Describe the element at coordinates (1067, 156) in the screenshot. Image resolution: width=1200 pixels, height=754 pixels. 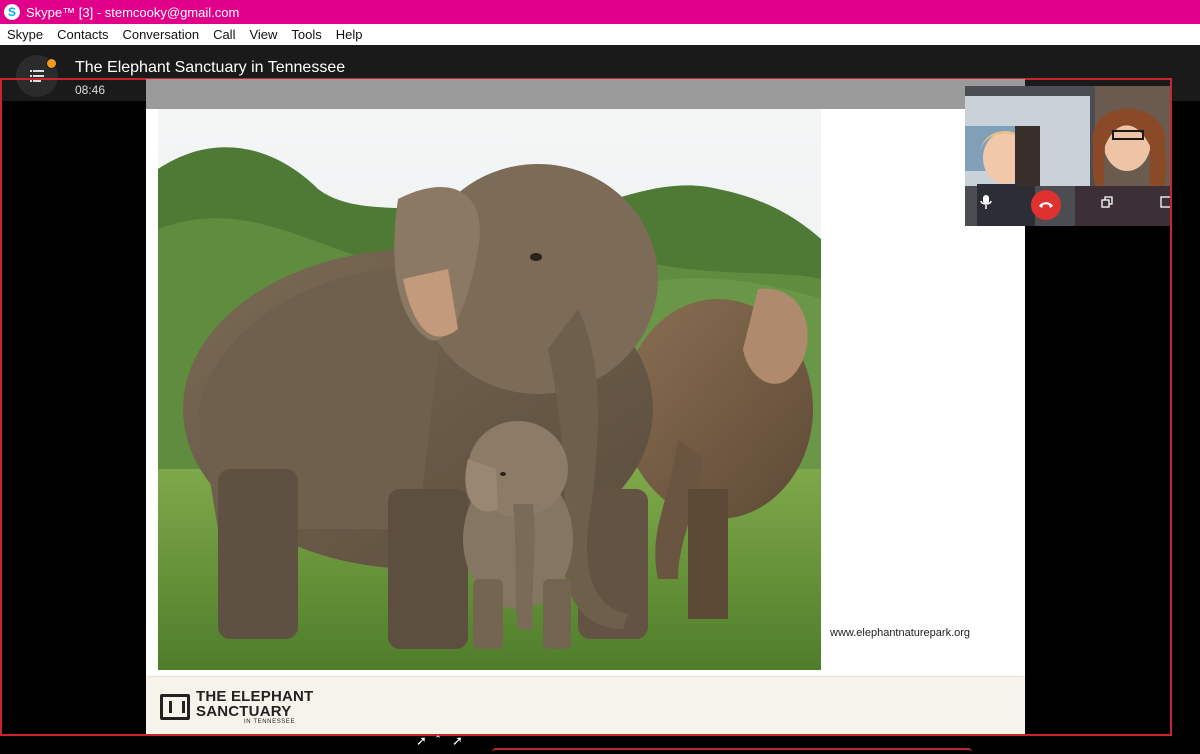
I see `self-video-preview` at that location.